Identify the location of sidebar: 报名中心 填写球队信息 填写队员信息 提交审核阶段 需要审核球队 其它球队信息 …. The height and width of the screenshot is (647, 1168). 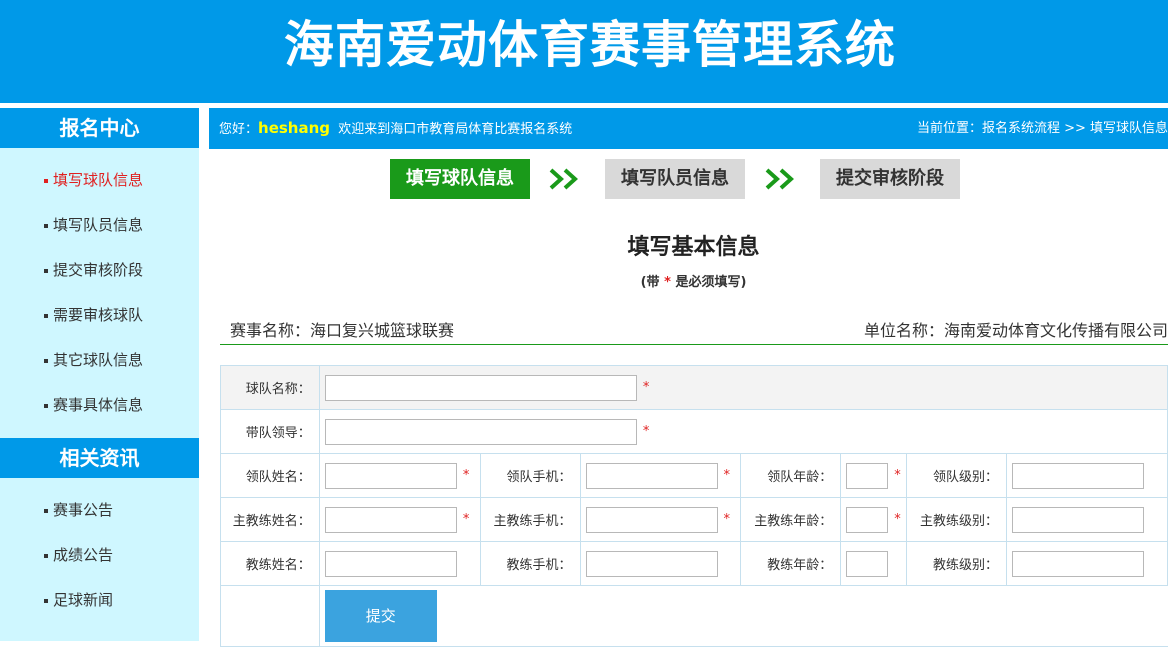
(99, 374).